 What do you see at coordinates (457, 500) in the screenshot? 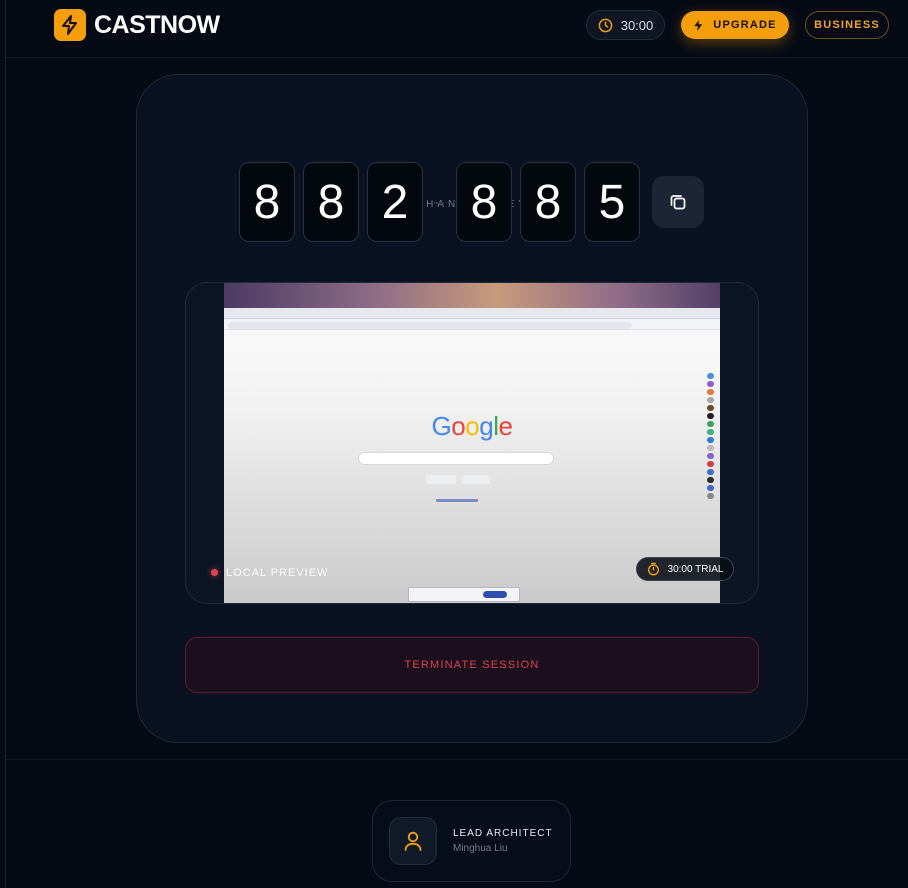
I see `captured-language-link` at bounding box center [457, 500].